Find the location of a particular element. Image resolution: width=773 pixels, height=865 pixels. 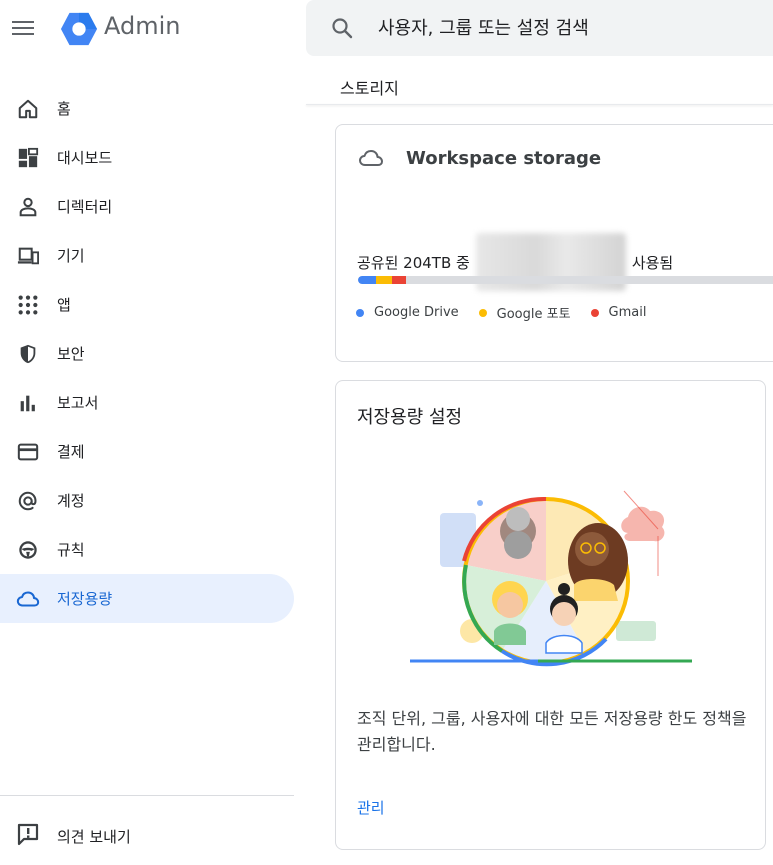

manage-link: 관리 is located at coordinates (371, 807).